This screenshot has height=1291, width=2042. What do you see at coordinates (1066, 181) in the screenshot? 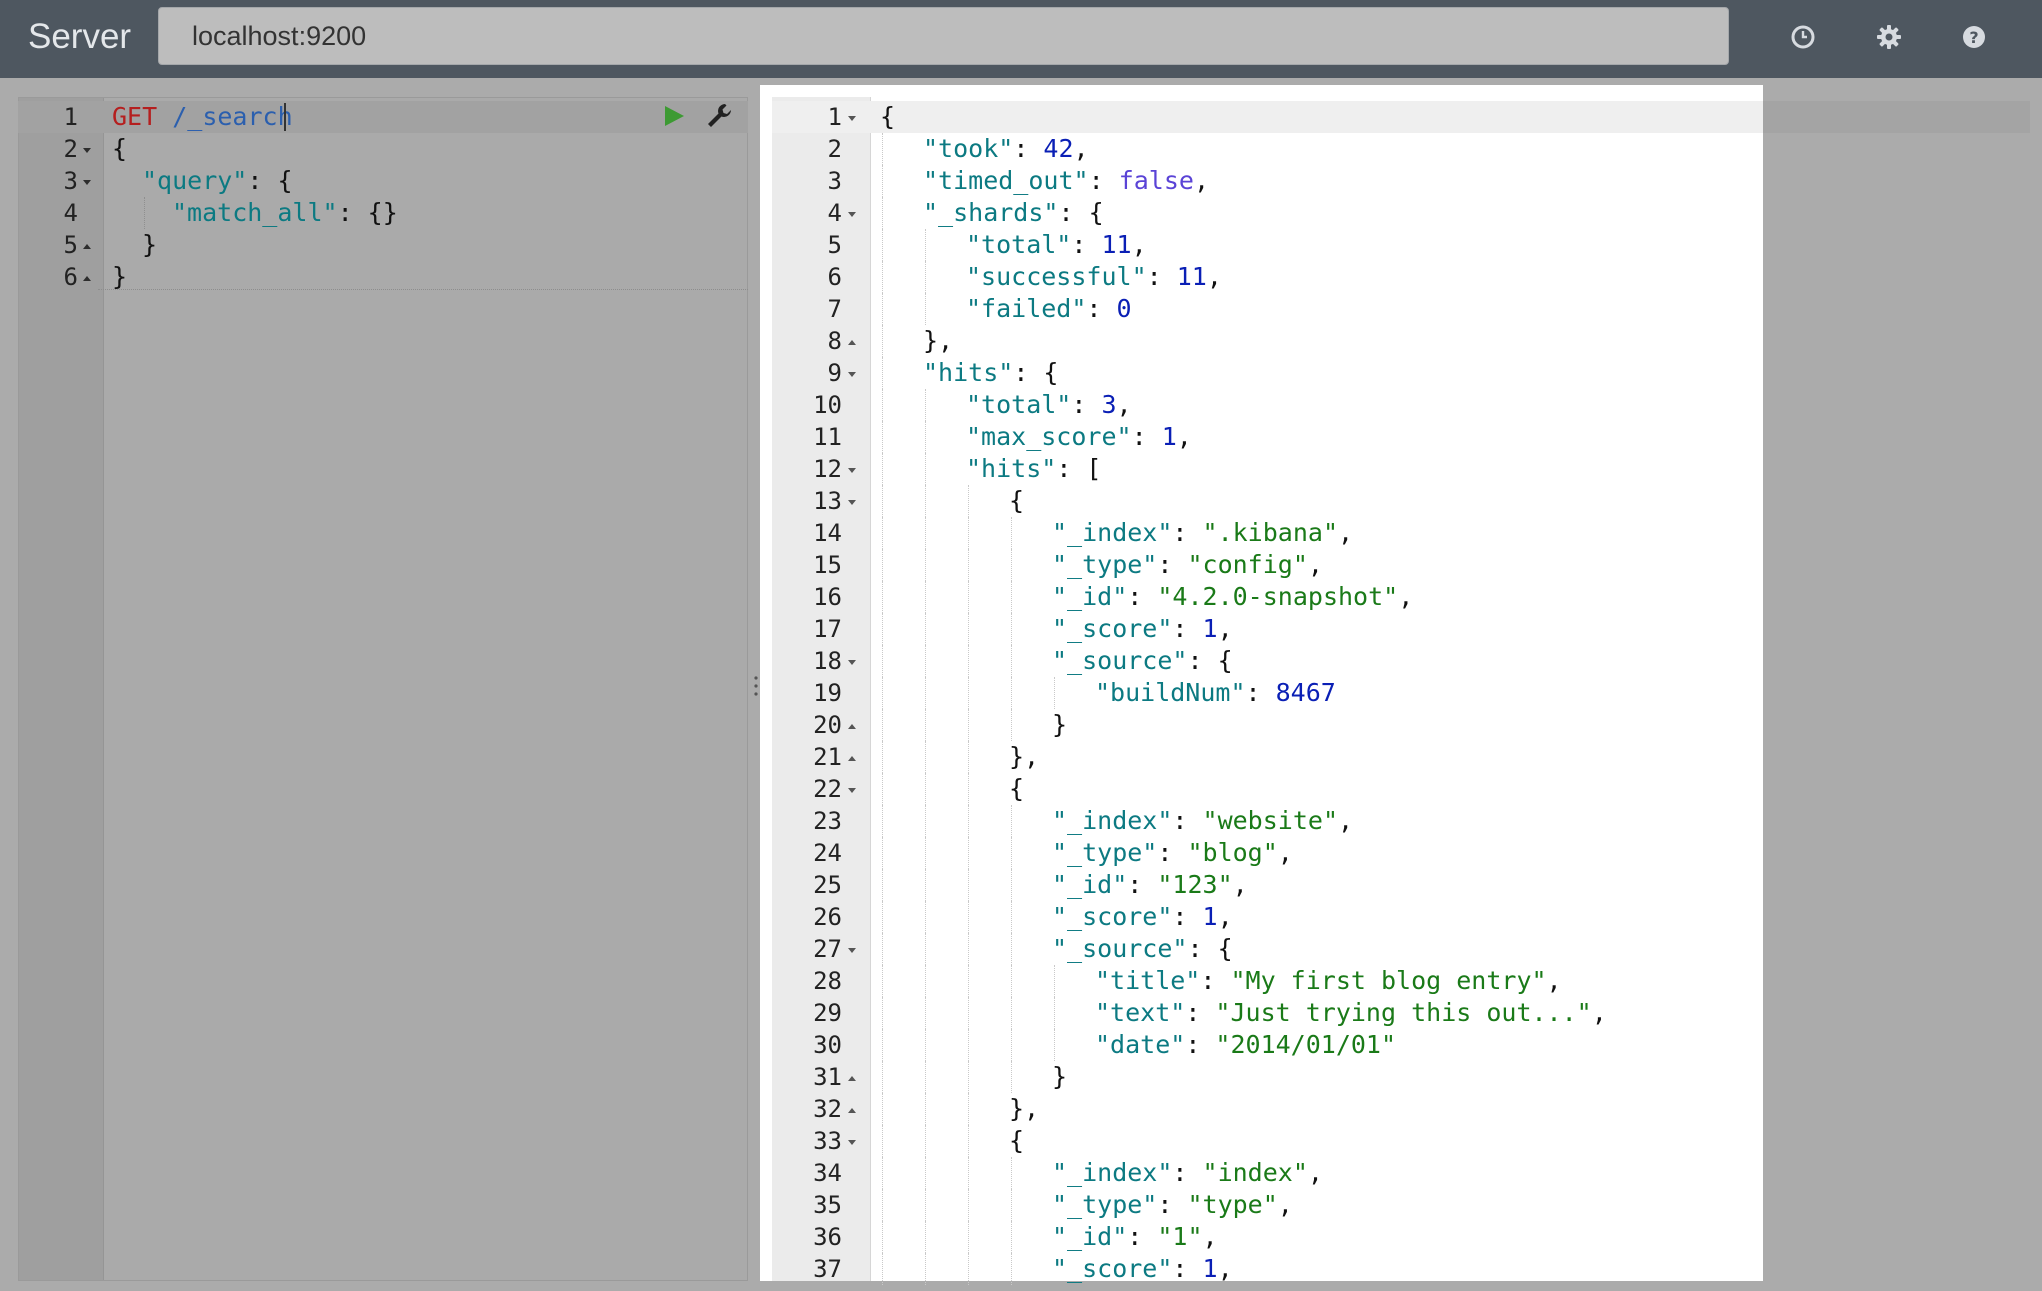
I see `code-line: "timed_out": false,` at bounding box center [1066, 181].